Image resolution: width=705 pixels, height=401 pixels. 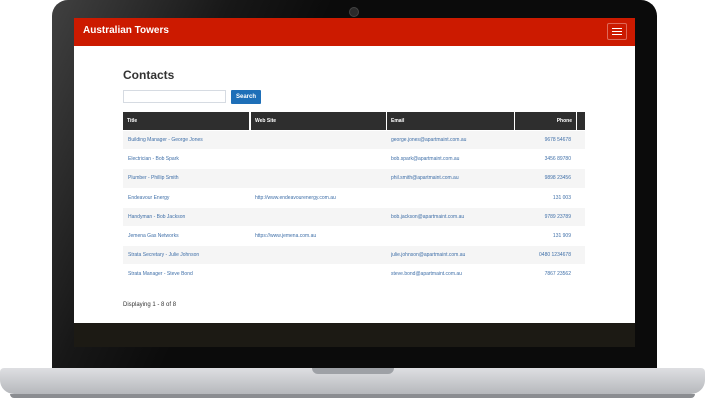 What do you see at coordinates (450, 121) in the screenshot?
I see `column-header-email: Email` at bounding box center [450, 121].